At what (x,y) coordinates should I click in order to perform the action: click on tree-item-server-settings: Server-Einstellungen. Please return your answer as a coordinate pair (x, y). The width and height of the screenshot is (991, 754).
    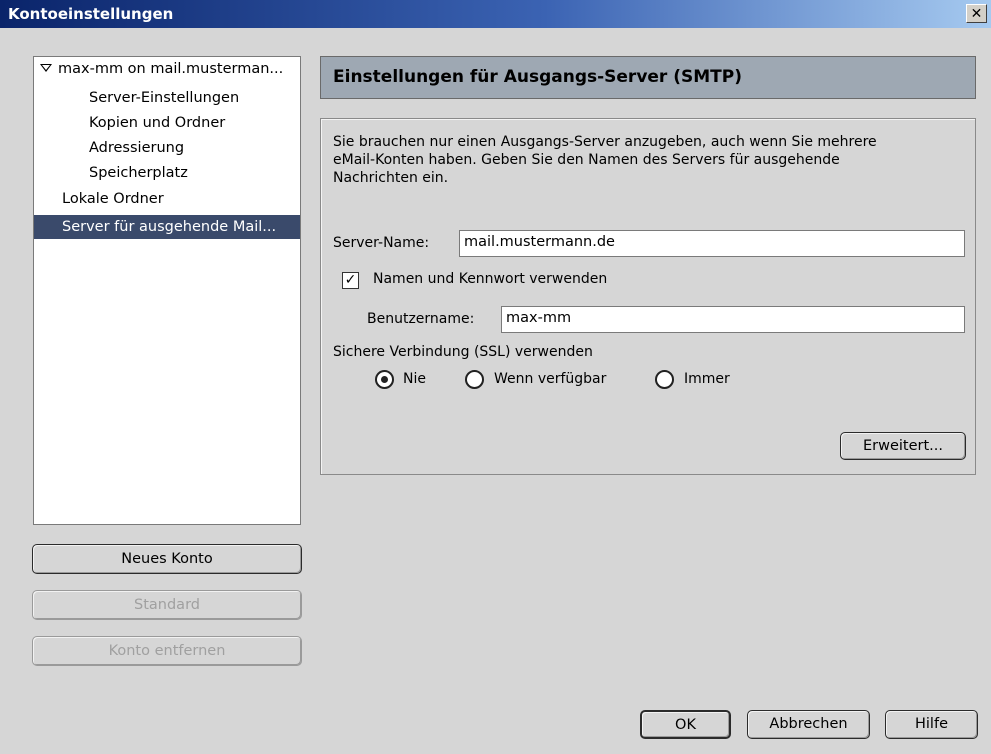
    Looking at the image, I should click on (167, 98).